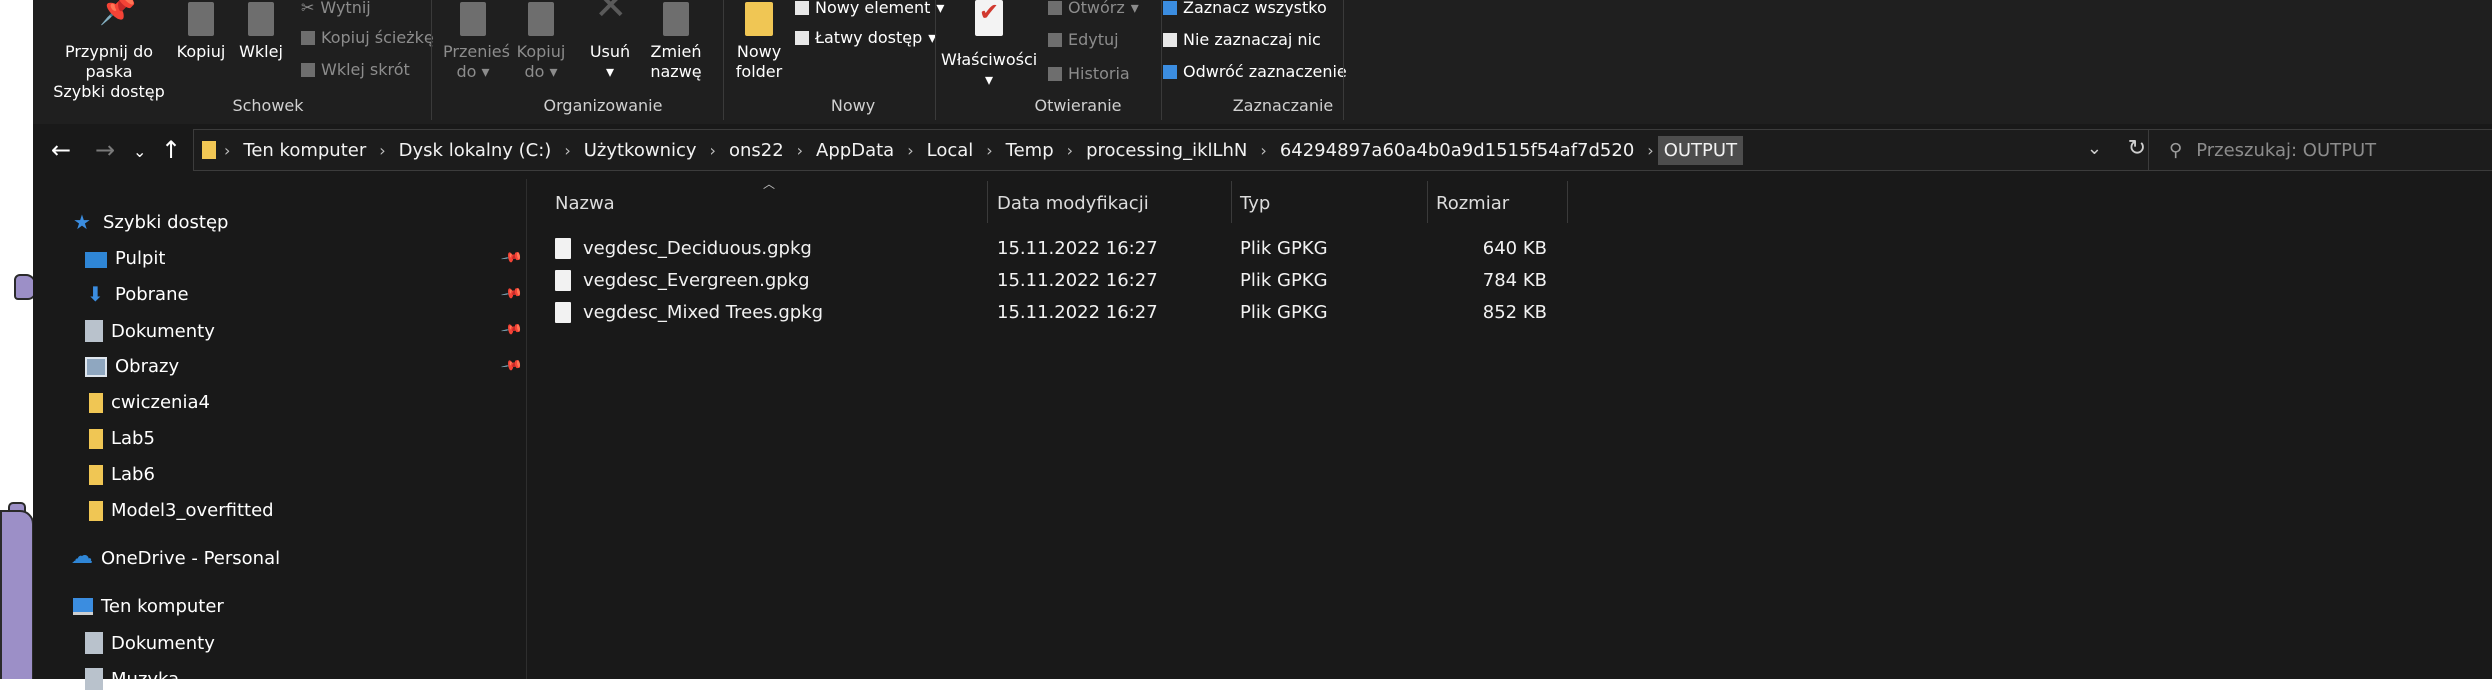 The width and height of the screenshot is (2492, 690). I want to click on nav-quick-access: Szybki dostęp, so click(150, 222).